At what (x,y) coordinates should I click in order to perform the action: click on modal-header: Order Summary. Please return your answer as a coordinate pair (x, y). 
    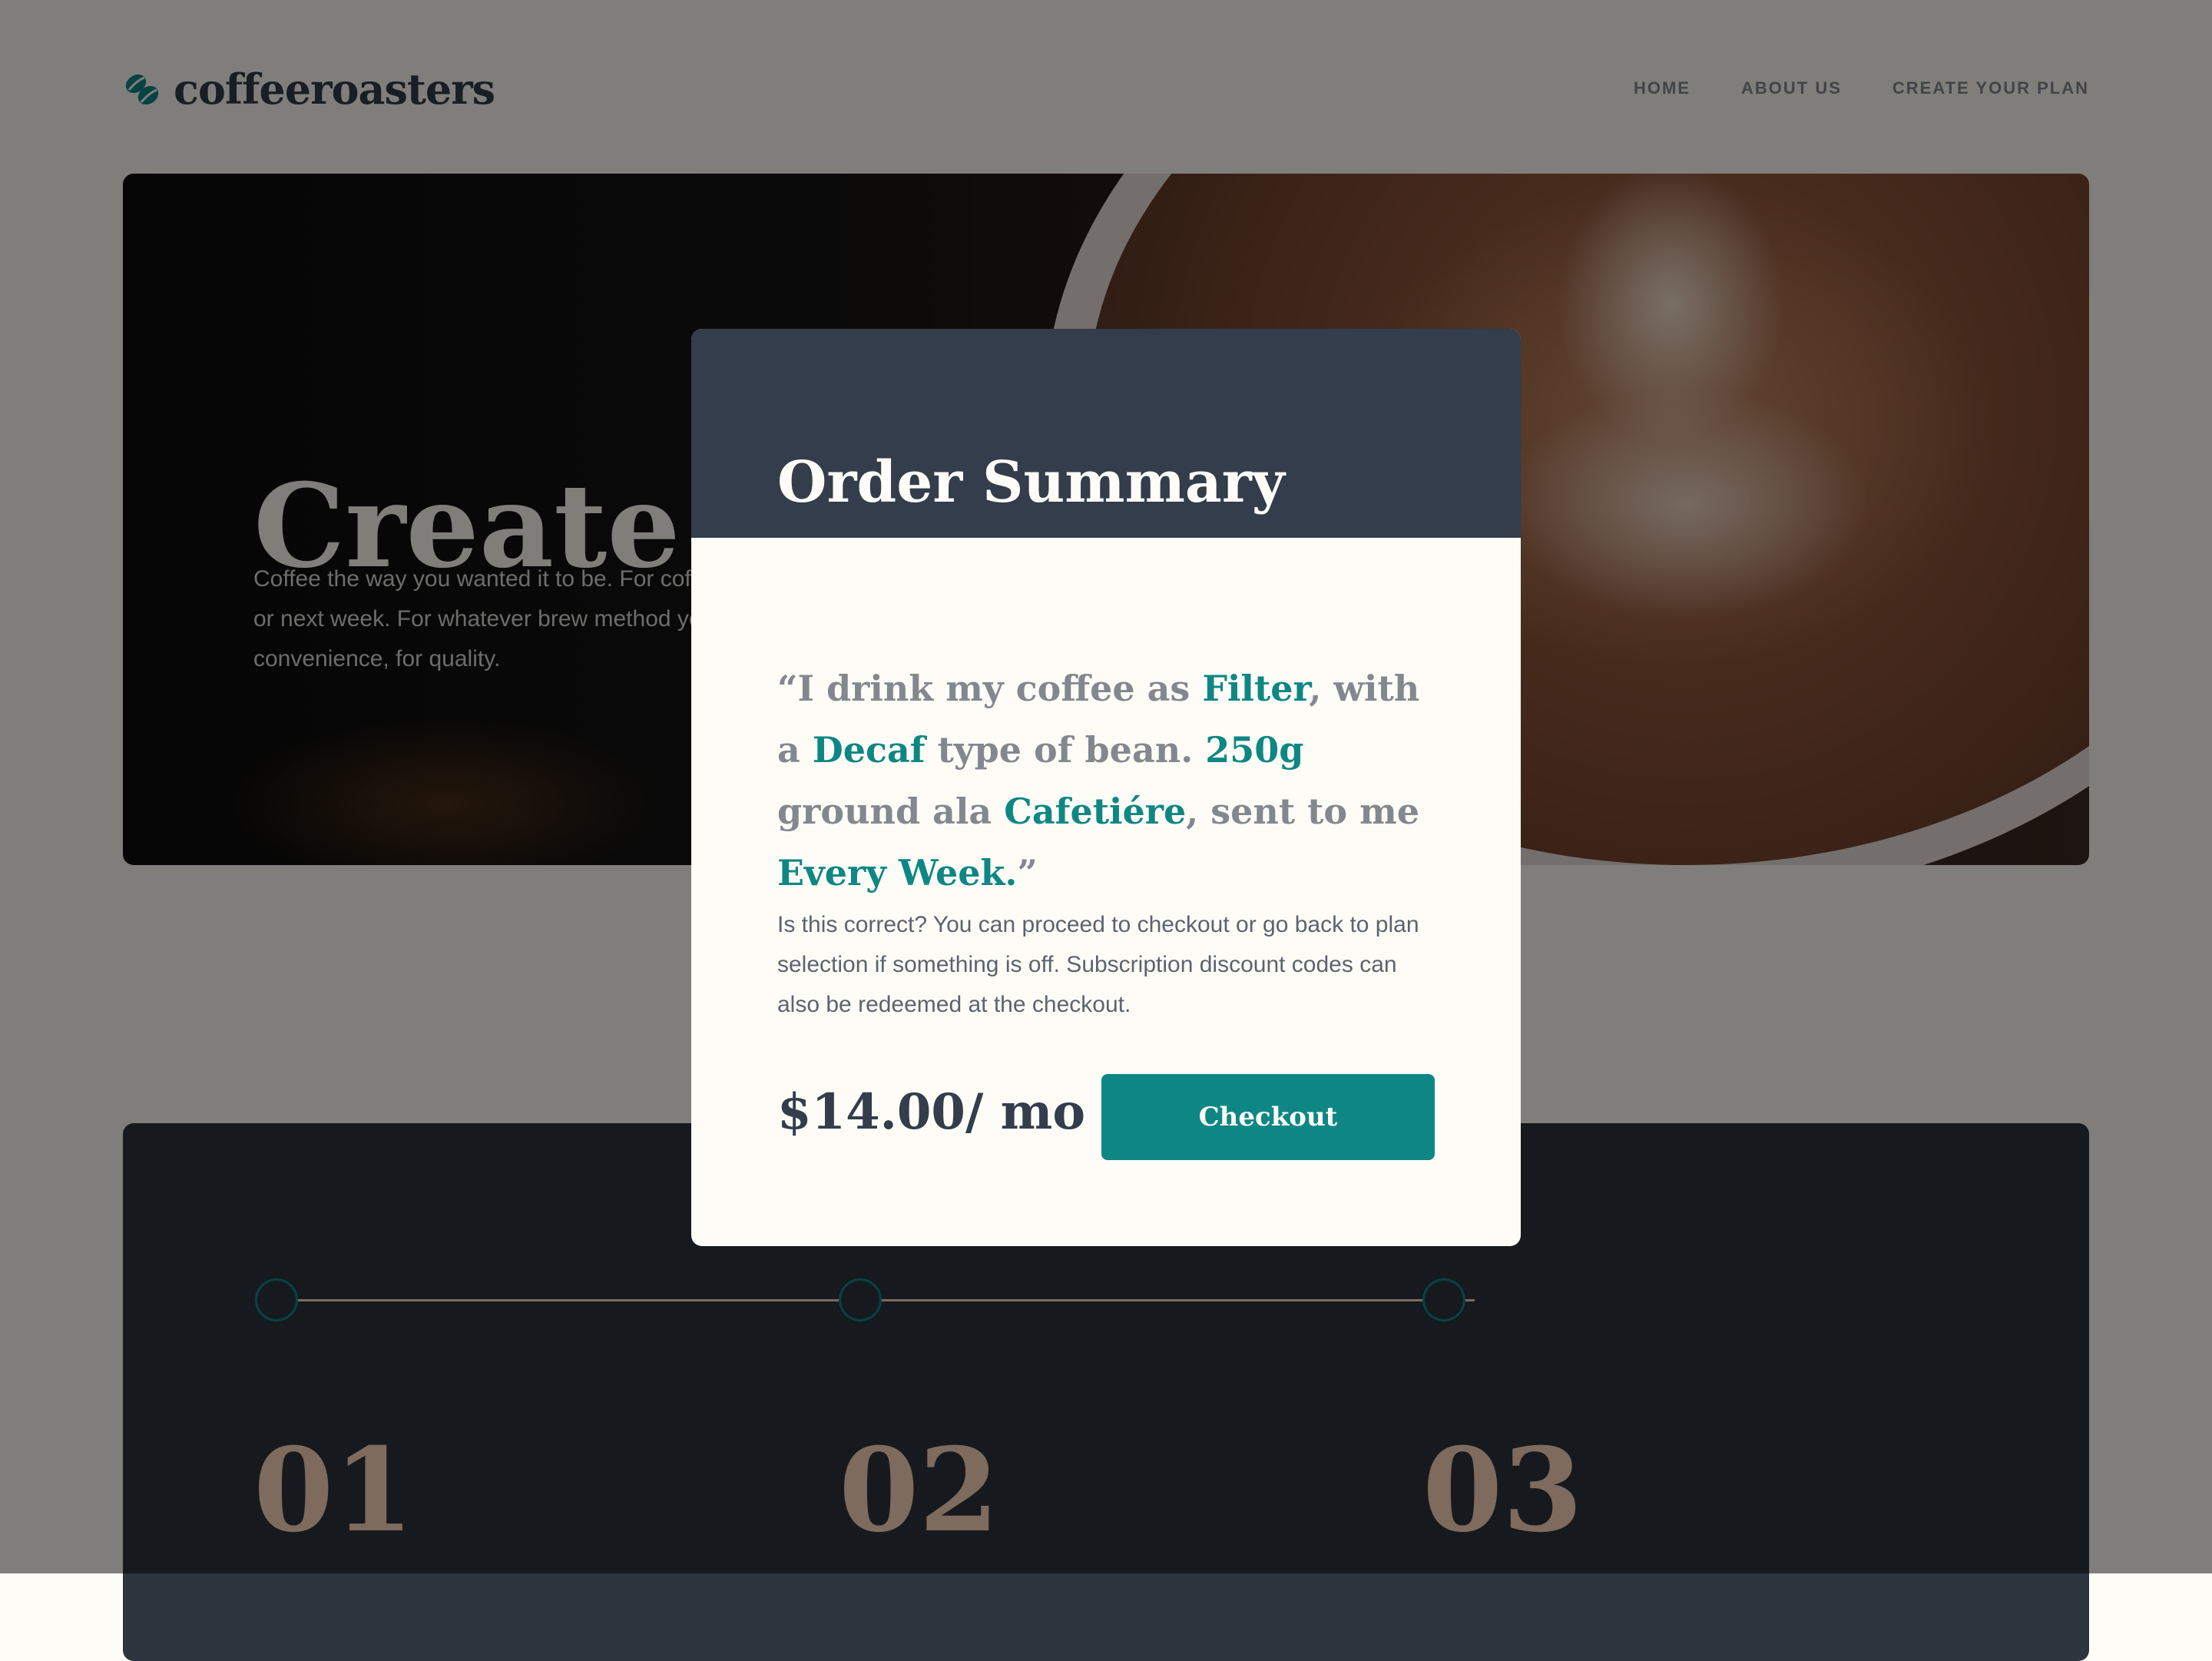
    Looking at the image, I should click on (1106, 433).